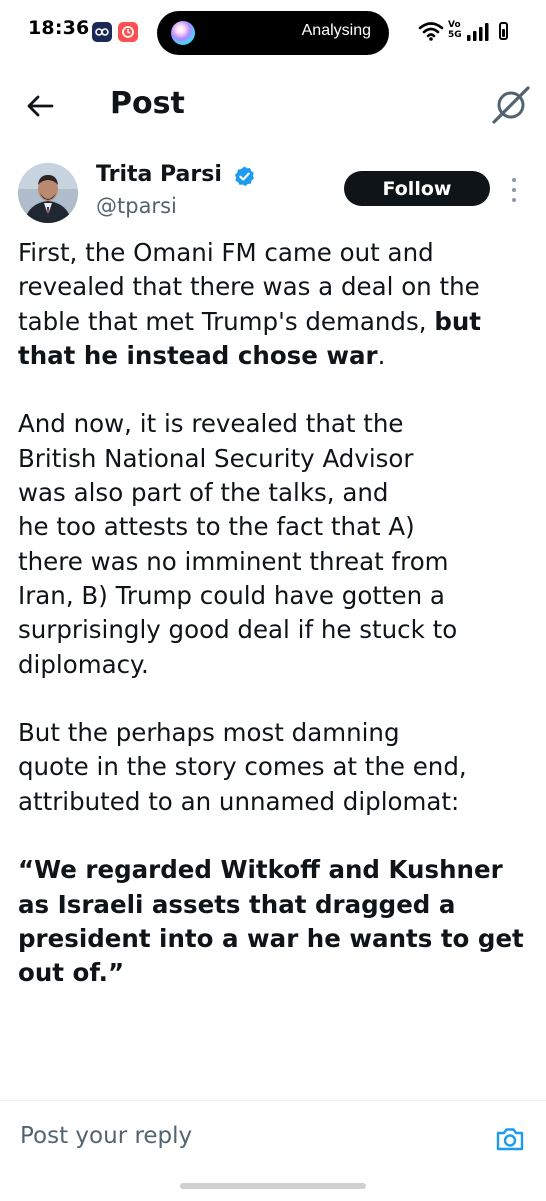 This screenshot has height=1201, width=546. What do you see at coordinates (237, 904) in the screenshot?
I see `post-text-bold: as Israeli assets that dragged a` at bounding box center [237, 904].